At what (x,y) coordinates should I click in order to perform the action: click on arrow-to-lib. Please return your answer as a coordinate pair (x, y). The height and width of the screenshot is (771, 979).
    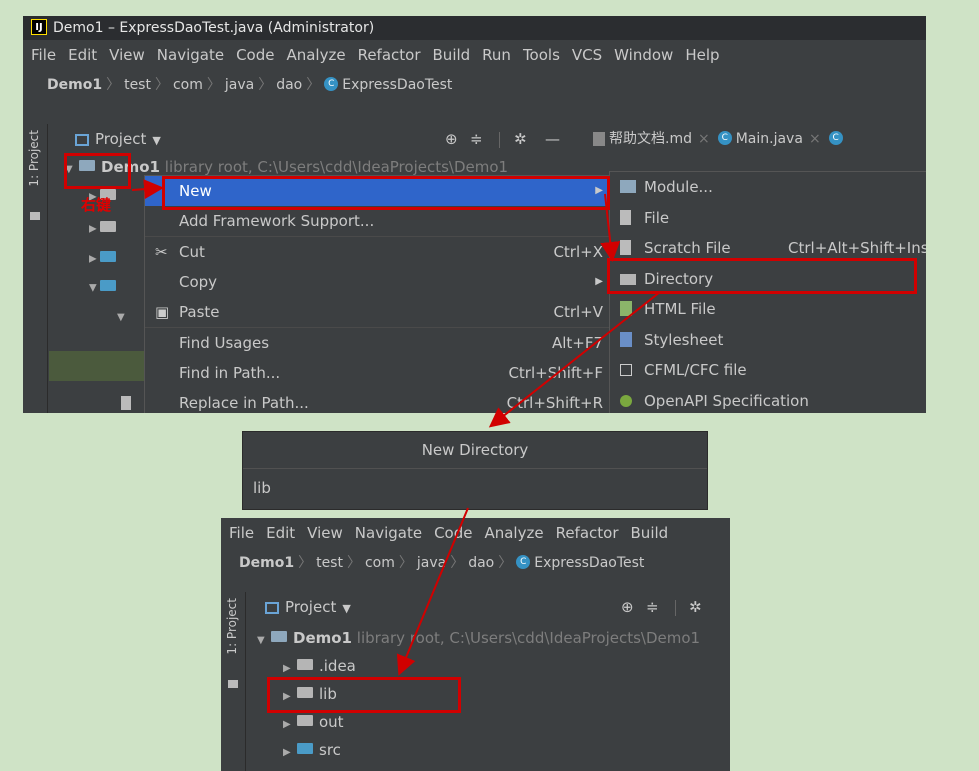
    Looking at the image, I should click on (432, 591).